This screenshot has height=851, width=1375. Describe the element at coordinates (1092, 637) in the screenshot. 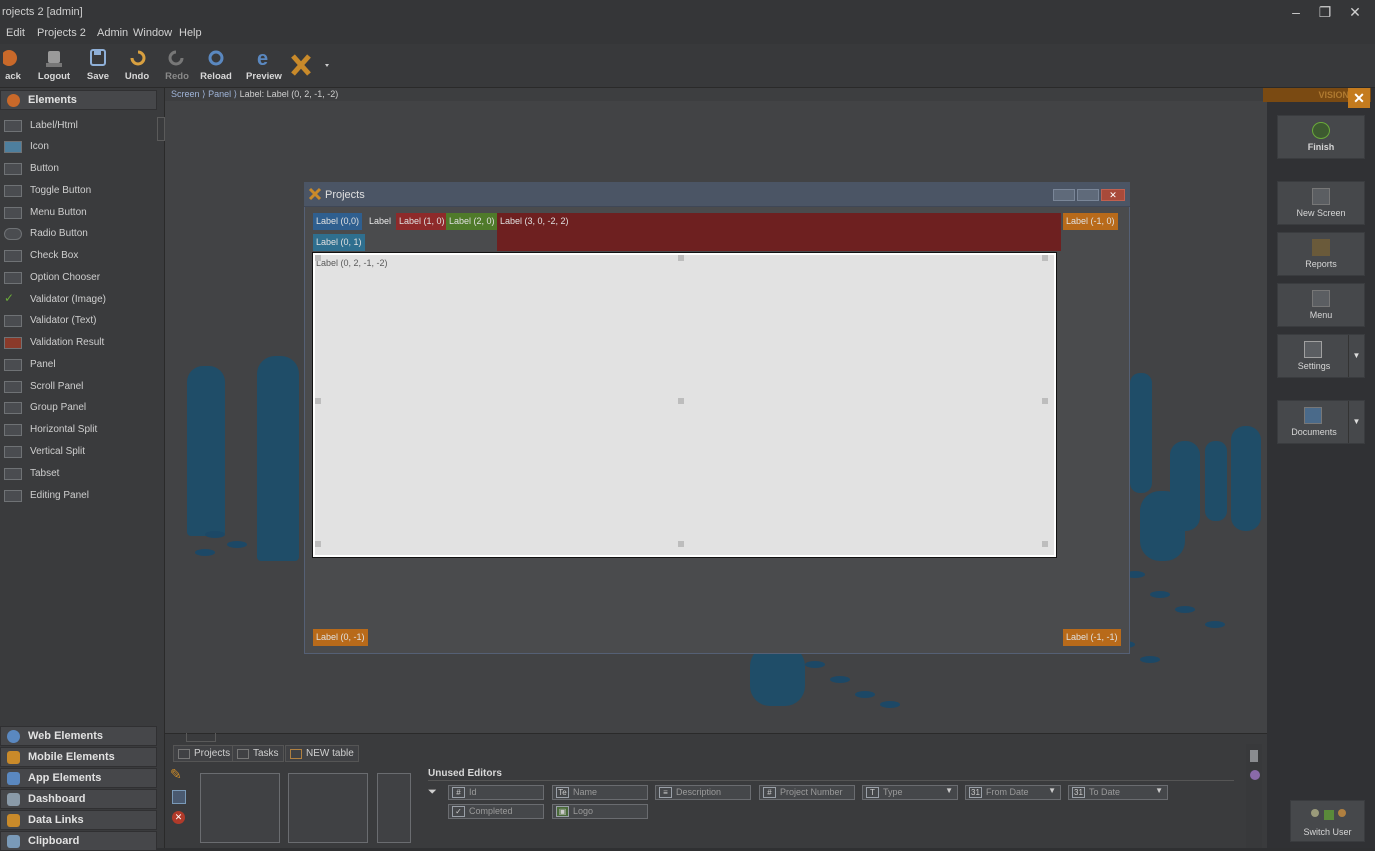

I see `label-minus1-minus1: Label (-1, -1)` at that location.